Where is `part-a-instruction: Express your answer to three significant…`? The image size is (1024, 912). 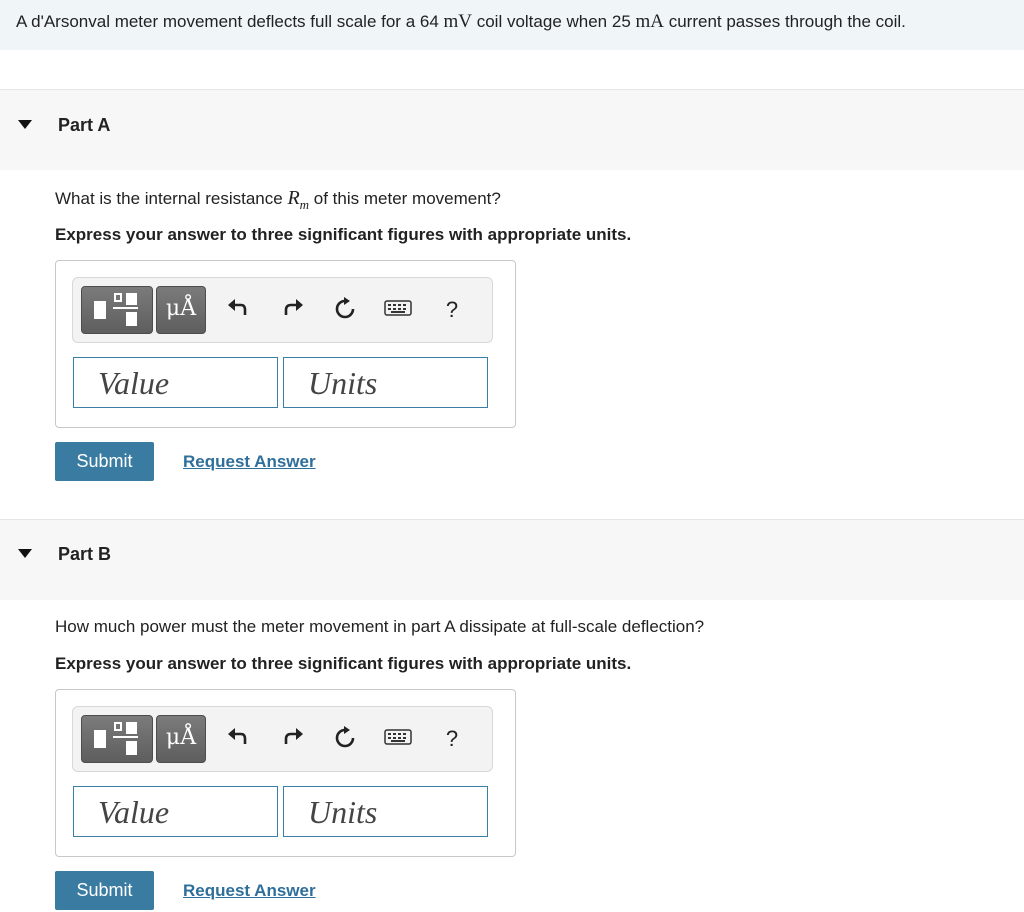 part-a-instruction: Express your answer to three significant… is located at coordinates (343, 234).